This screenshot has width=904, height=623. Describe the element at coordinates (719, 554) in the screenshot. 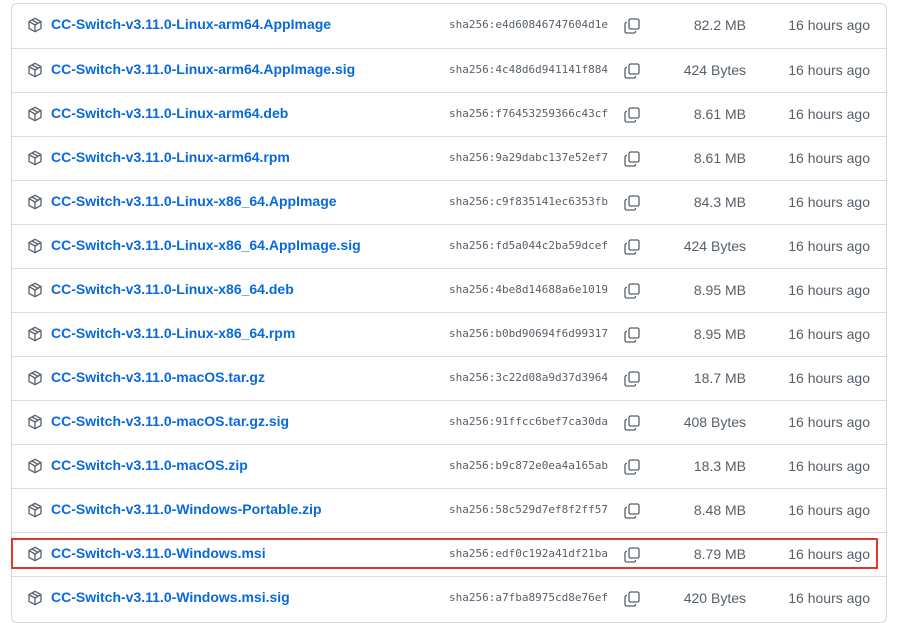

I see `asset-size: 8.79 MB` at that location.